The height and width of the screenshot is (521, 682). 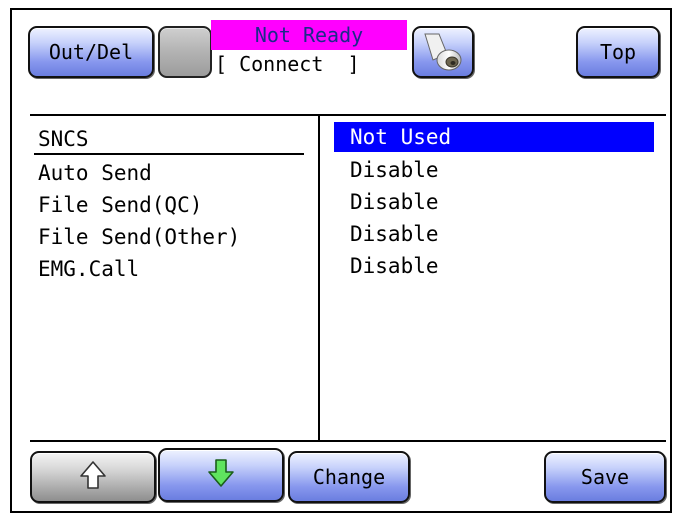 I want to click on paper-roll-icon, so click(x=443, y=52).